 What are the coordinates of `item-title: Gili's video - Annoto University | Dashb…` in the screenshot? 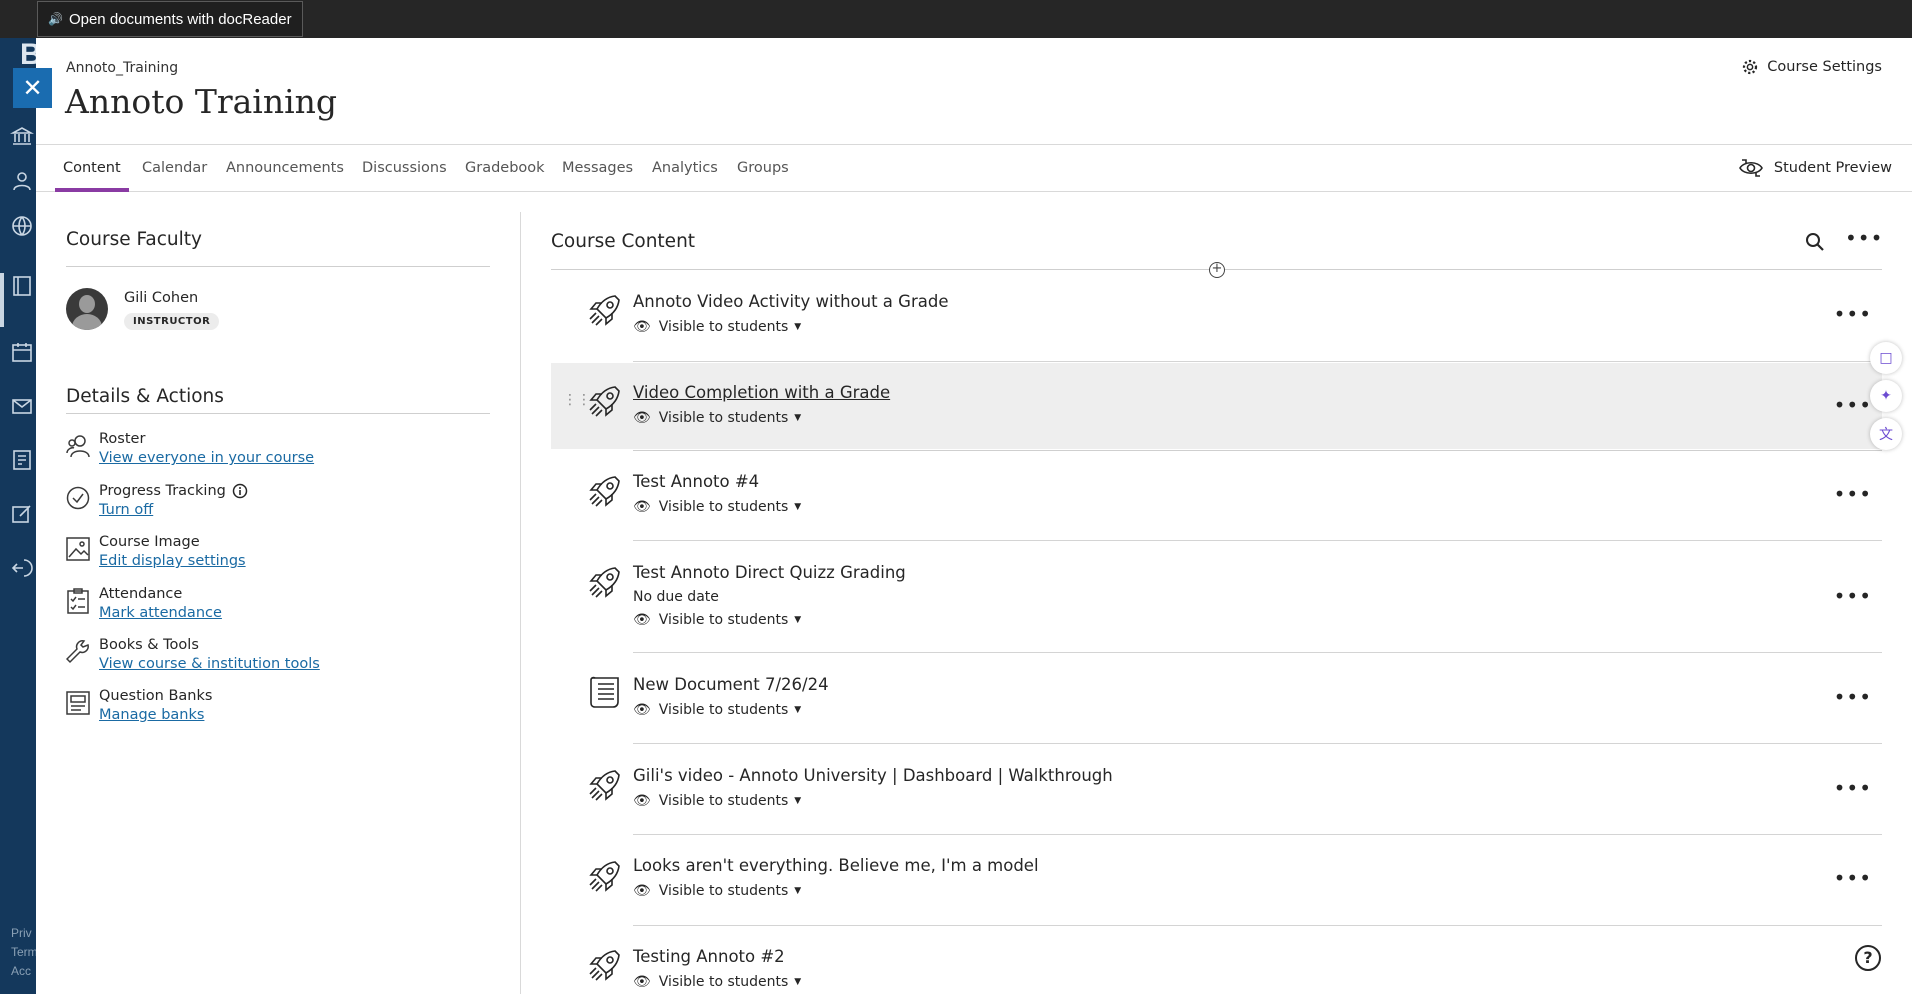 It's located at (873, 775).